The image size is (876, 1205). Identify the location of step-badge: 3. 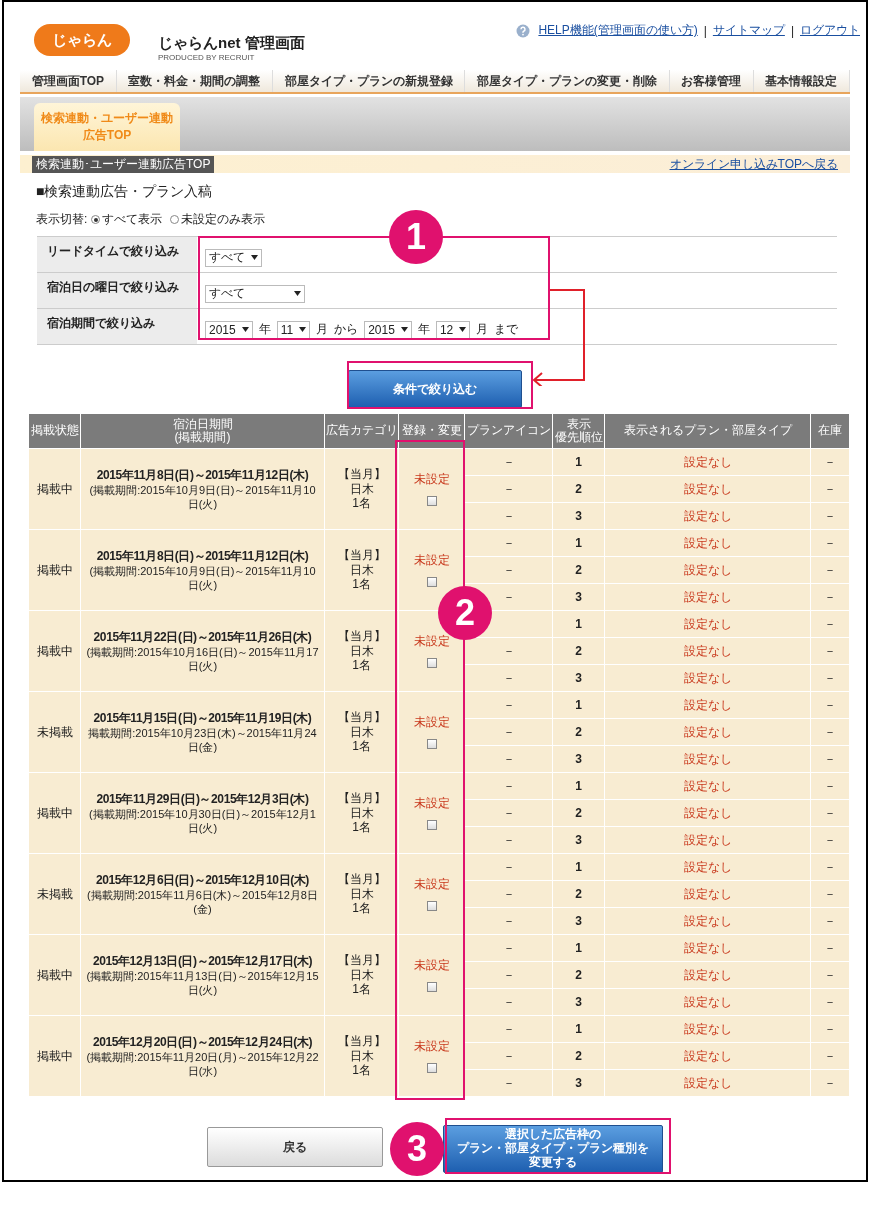
(417, 1149).